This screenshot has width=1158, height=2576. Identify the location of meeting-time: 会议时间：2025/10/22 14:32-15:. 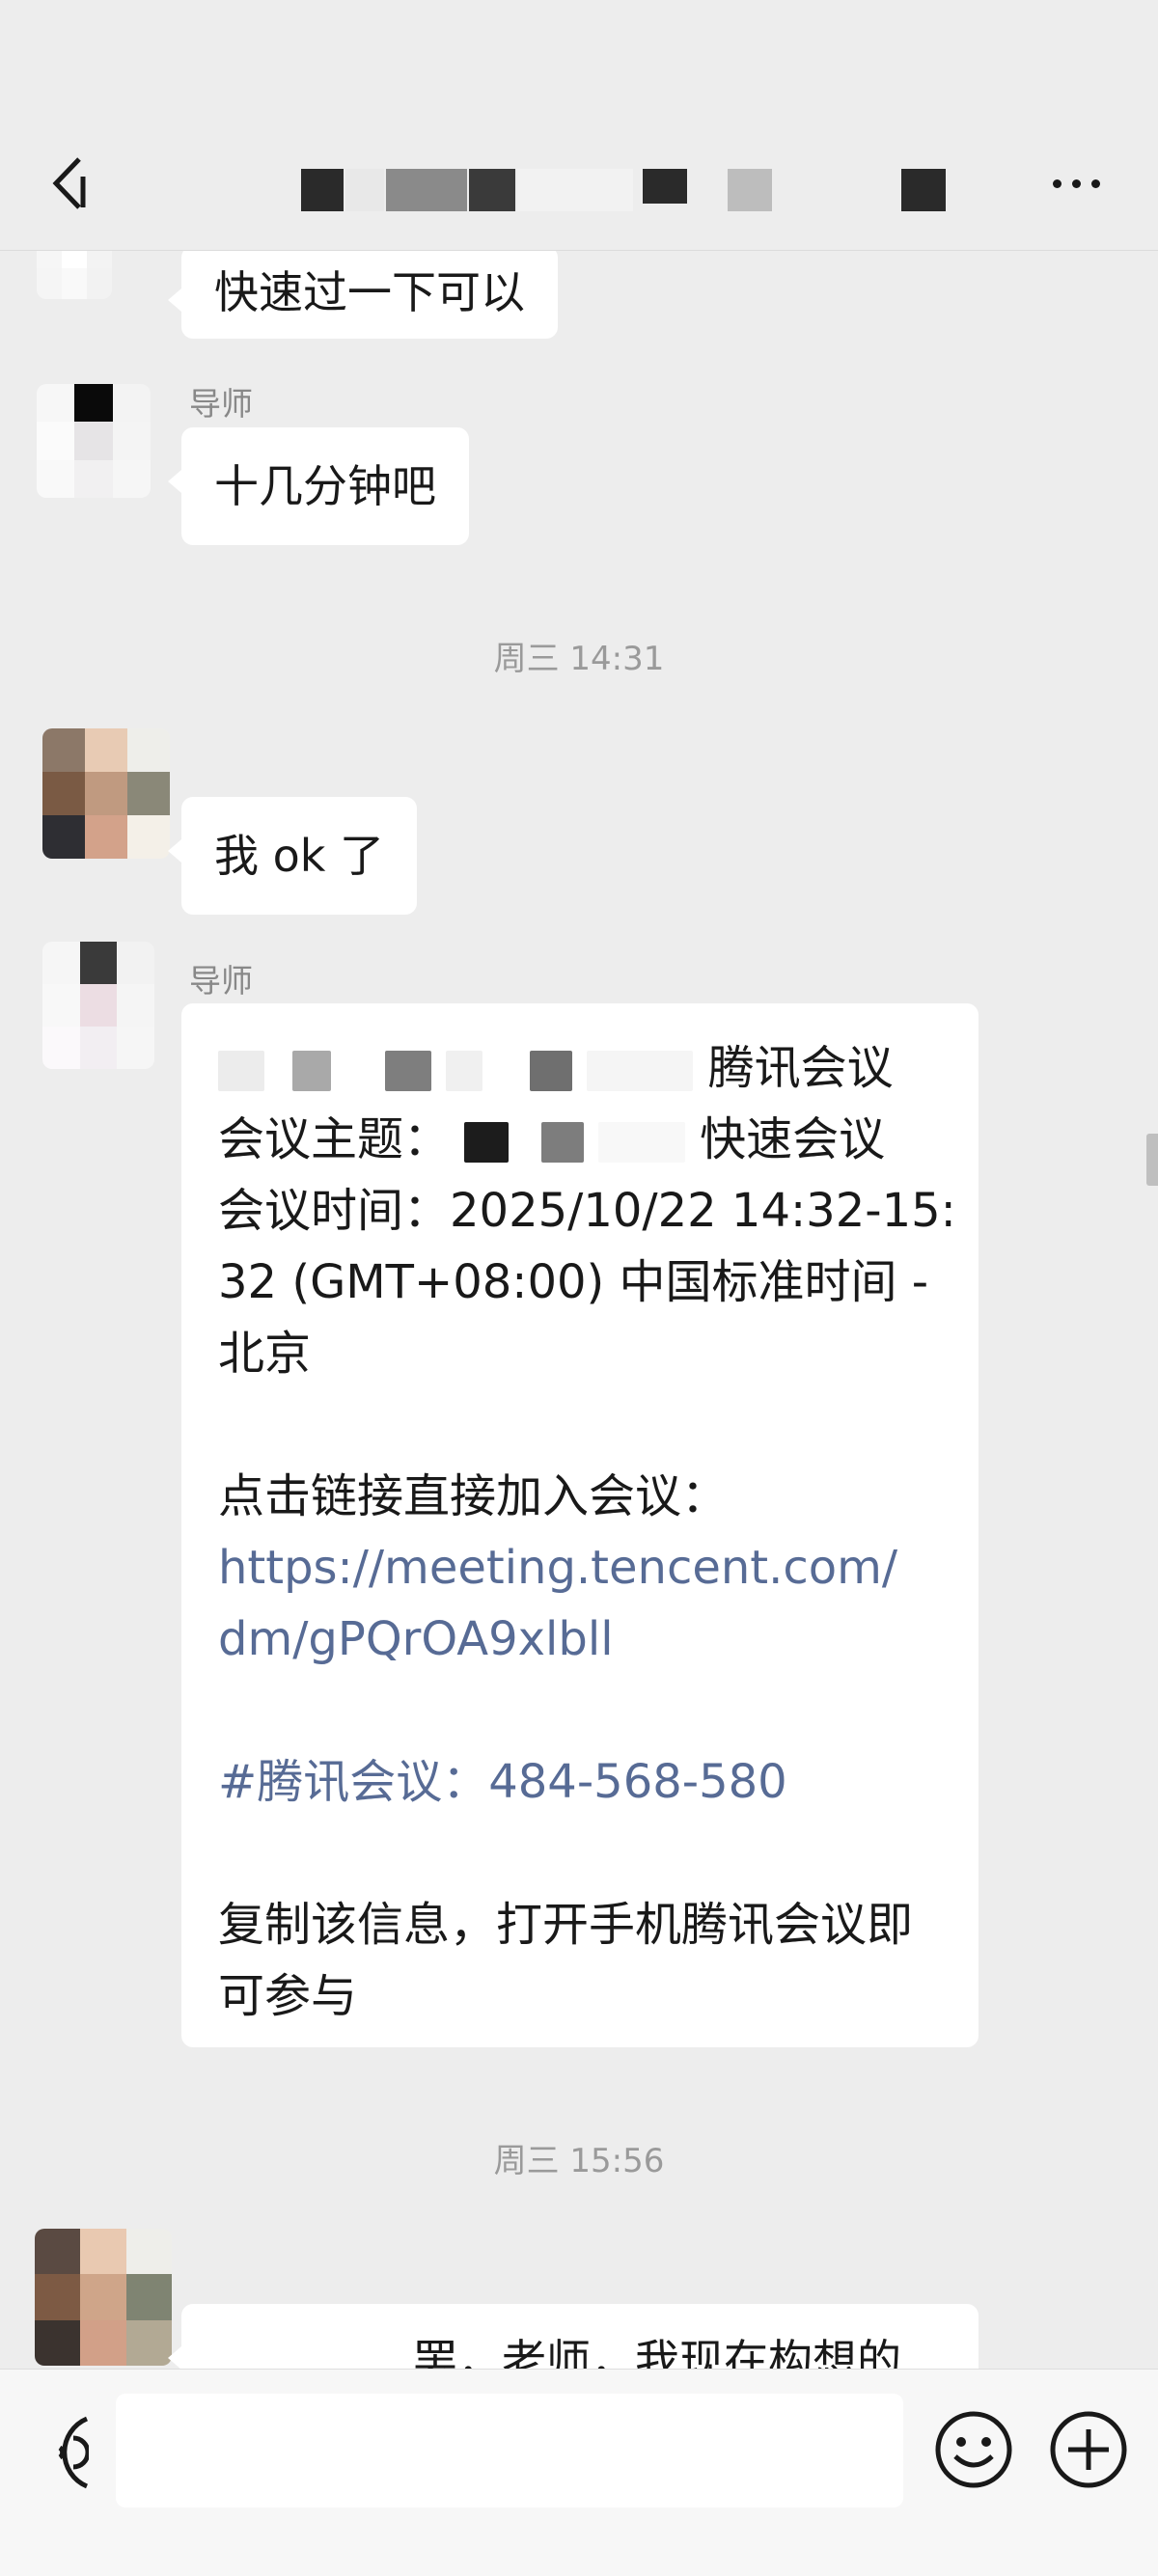
(587, 1211).